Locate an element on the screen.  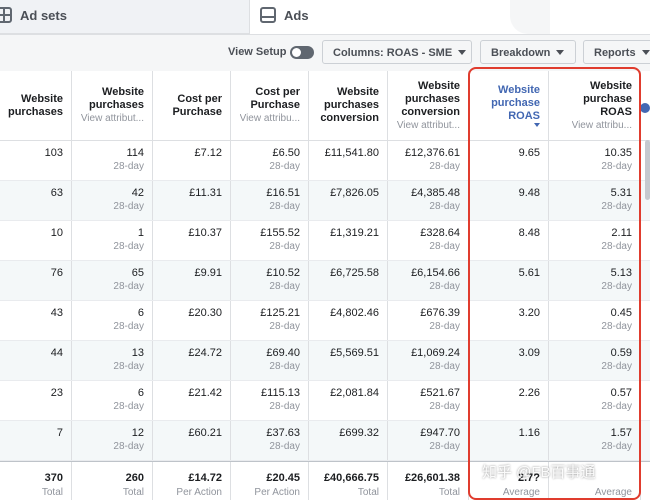
table-cell: 0.59 28-day is located at coordinates (595, 360).